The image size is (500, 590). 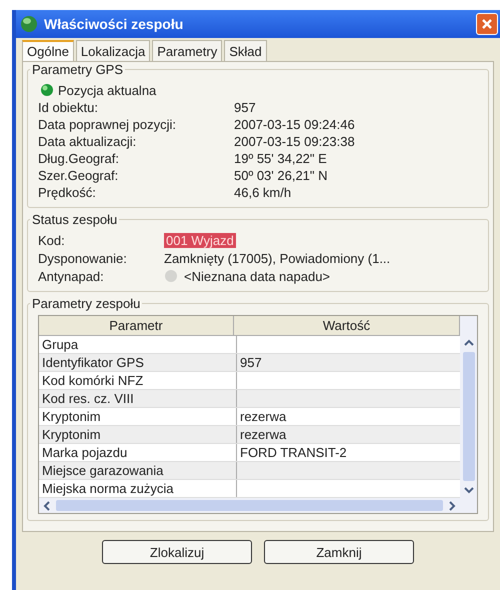 I want to click on field-label: Kod:, so click(x=52, y=240).